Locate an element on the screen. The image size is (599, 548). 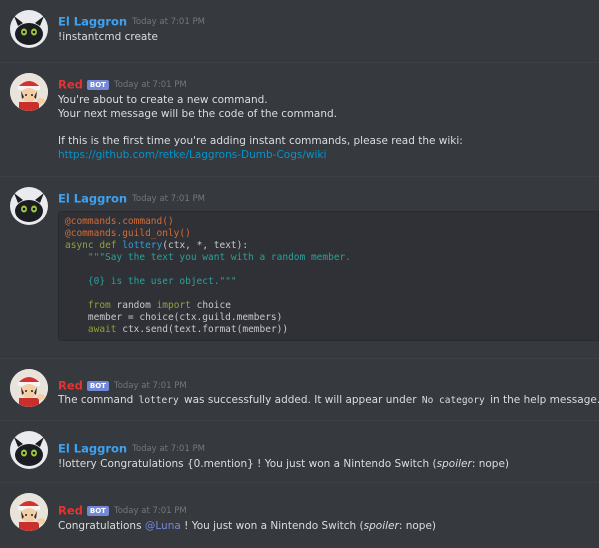
code-line: {0} is the user object.""" is located at coordinates (328, 282).